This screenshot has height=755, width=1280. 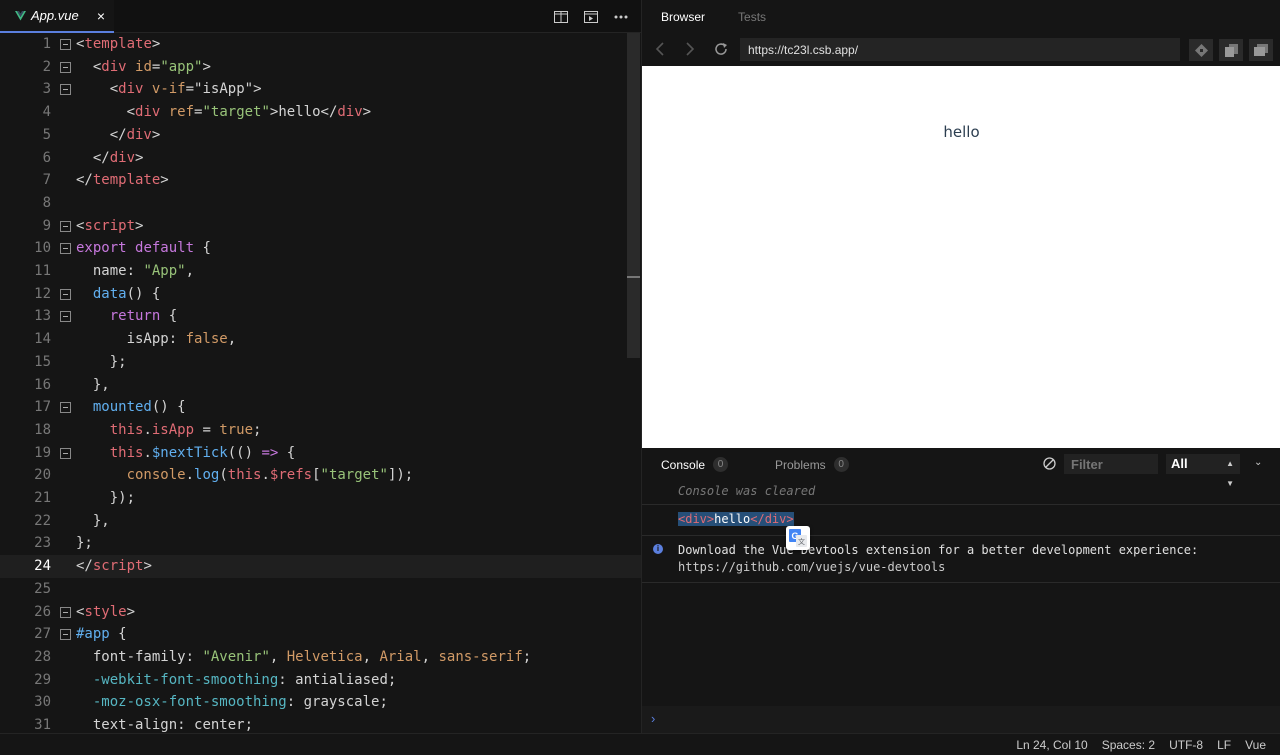 What do you see at coordinates (320, 385) in the screenshot?
I see `code-line: 16 },` at bounding box center [320, 385].